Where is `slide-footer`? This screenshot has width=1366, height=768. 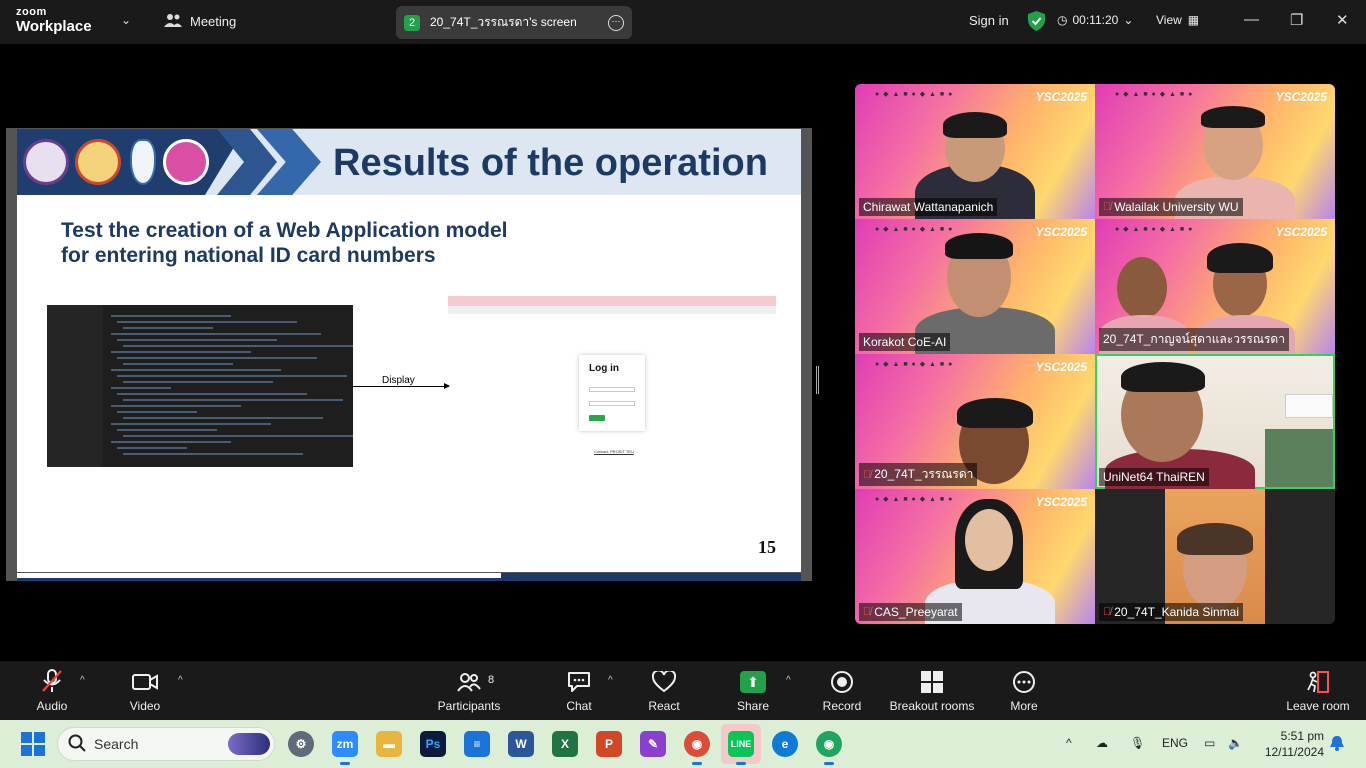
slide-footer is located at coordinates (409, 577).